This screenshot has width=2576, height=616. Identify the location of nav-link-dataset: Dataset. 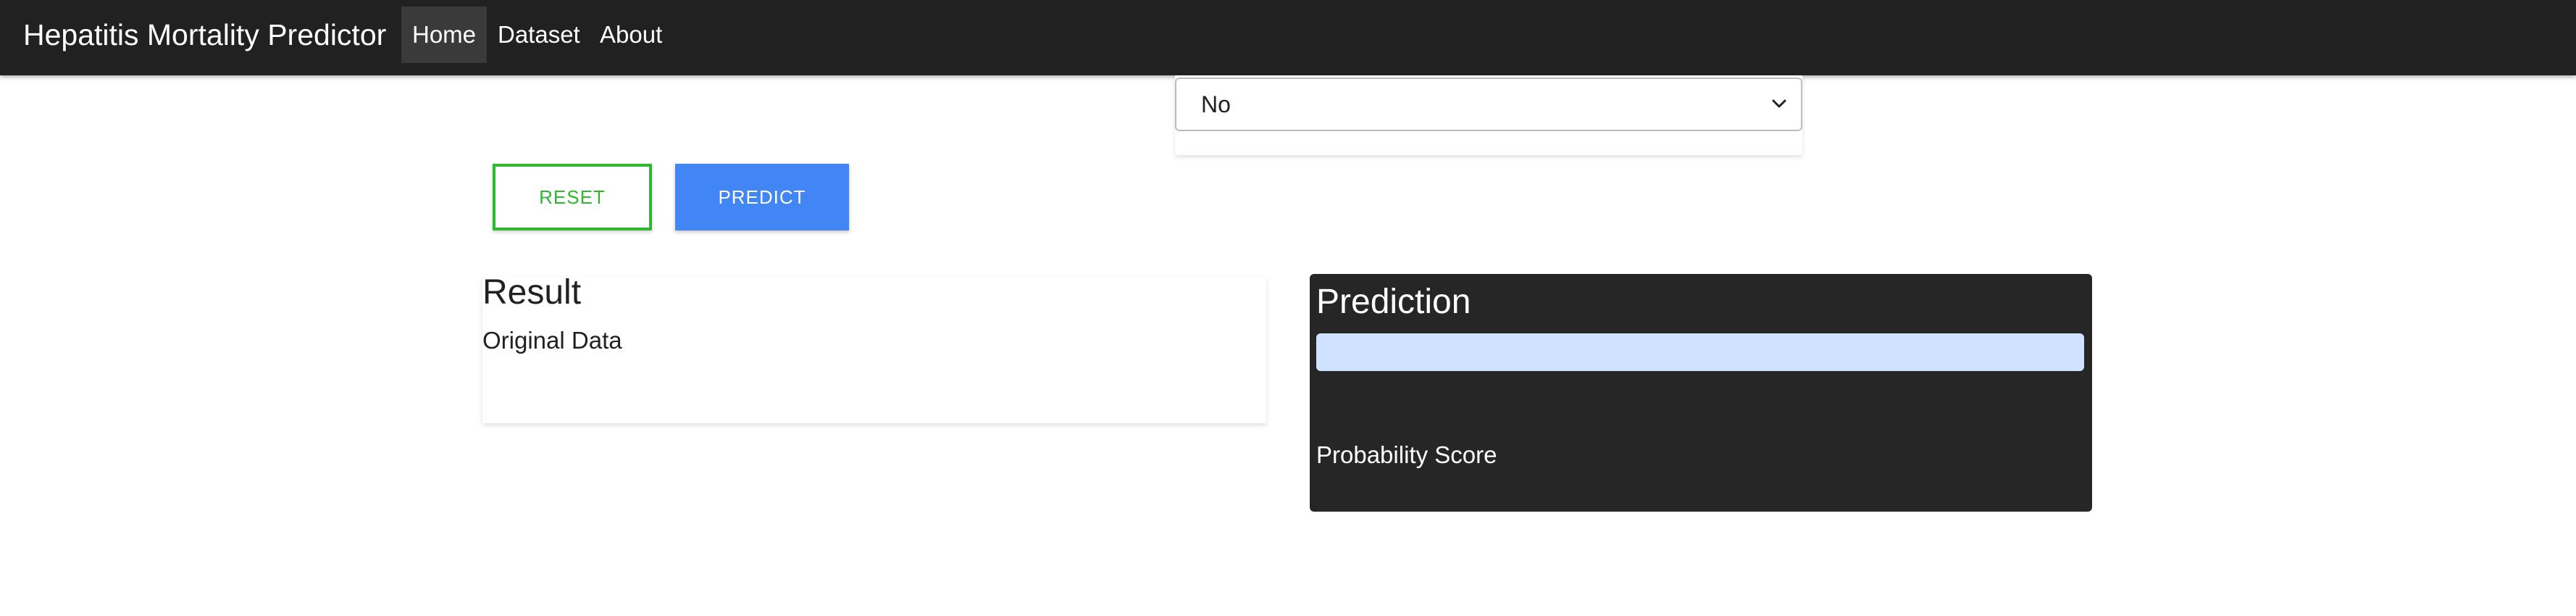
(539, 35).